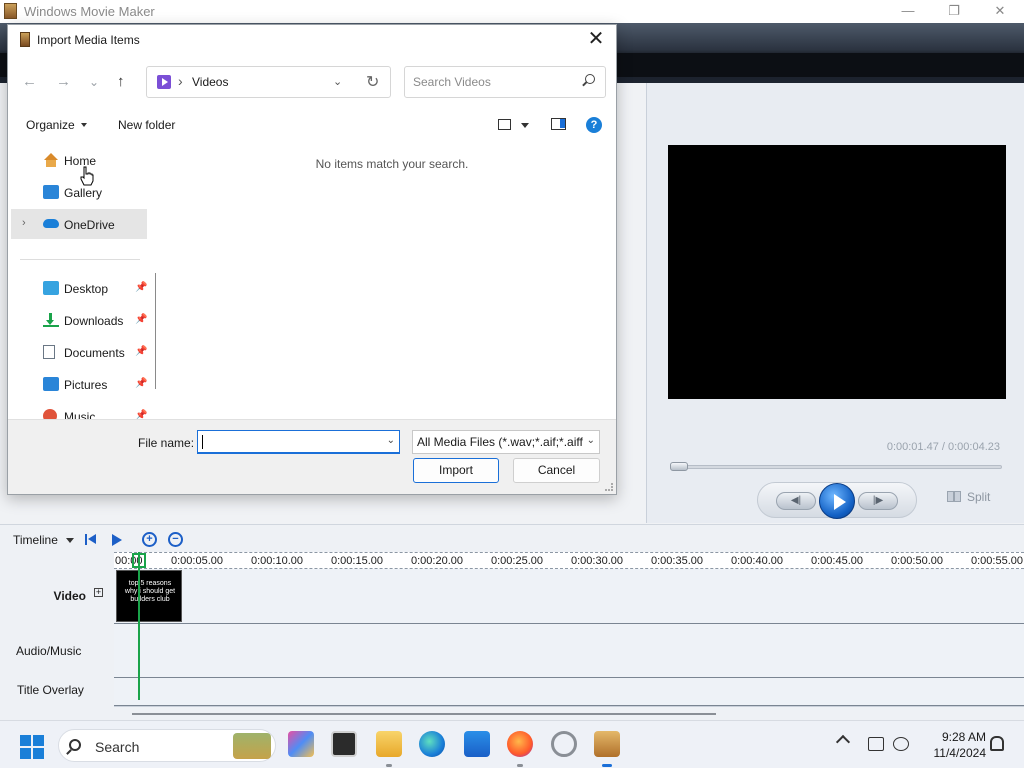 The image size is (1024, 768). What do you see at coordinates (49, 651) in the screenshot?
I see `audio-track-label: Audio/Music` at bounding box center [49, 651].